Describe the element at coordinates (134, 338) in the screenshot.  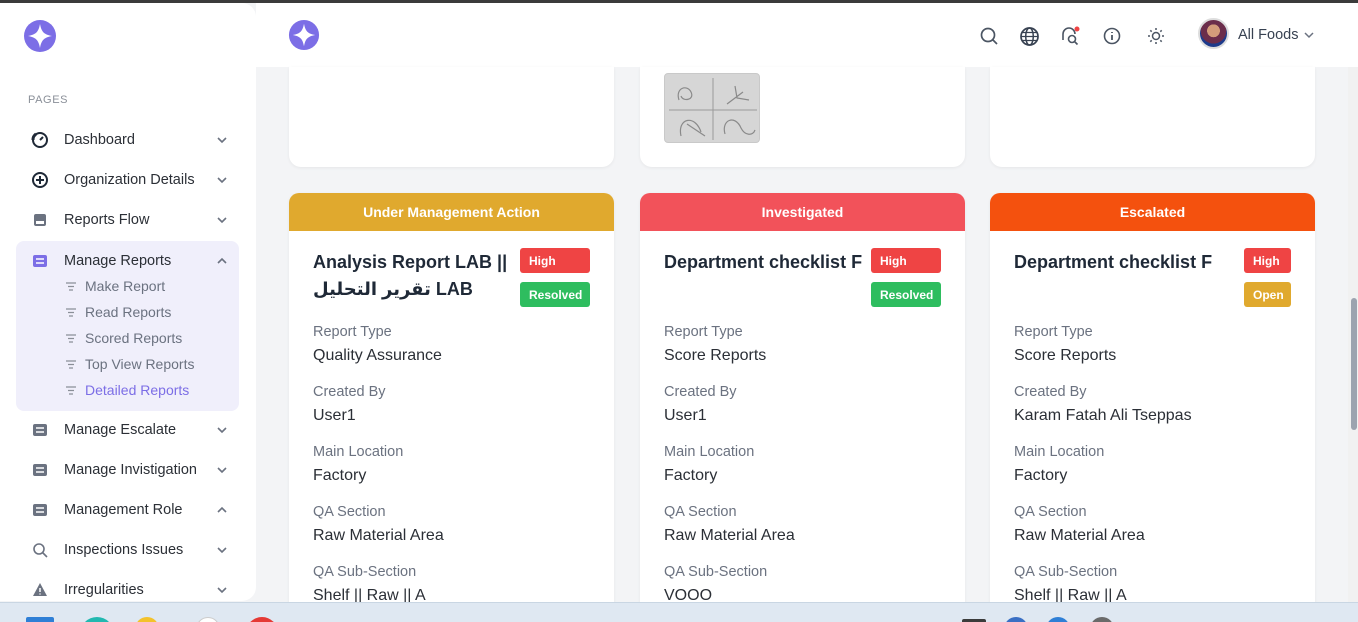
I see `sidebar-subitem-label: Scored Reports` at that location.